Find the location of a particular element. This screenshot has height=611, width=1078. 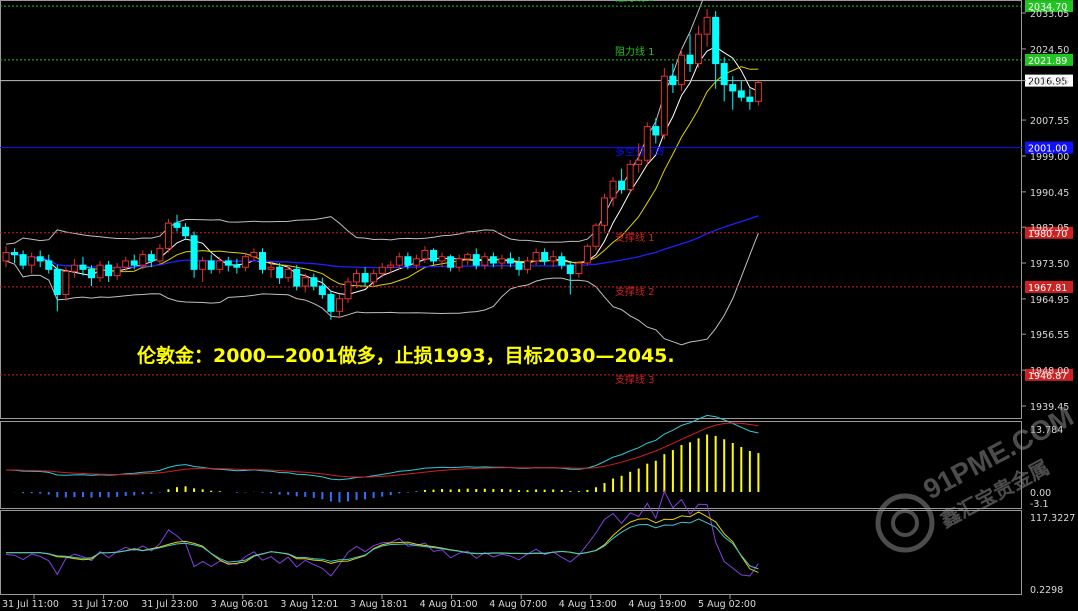

price-tick-label: 1982.05 is located at coordinates (1049, 228).